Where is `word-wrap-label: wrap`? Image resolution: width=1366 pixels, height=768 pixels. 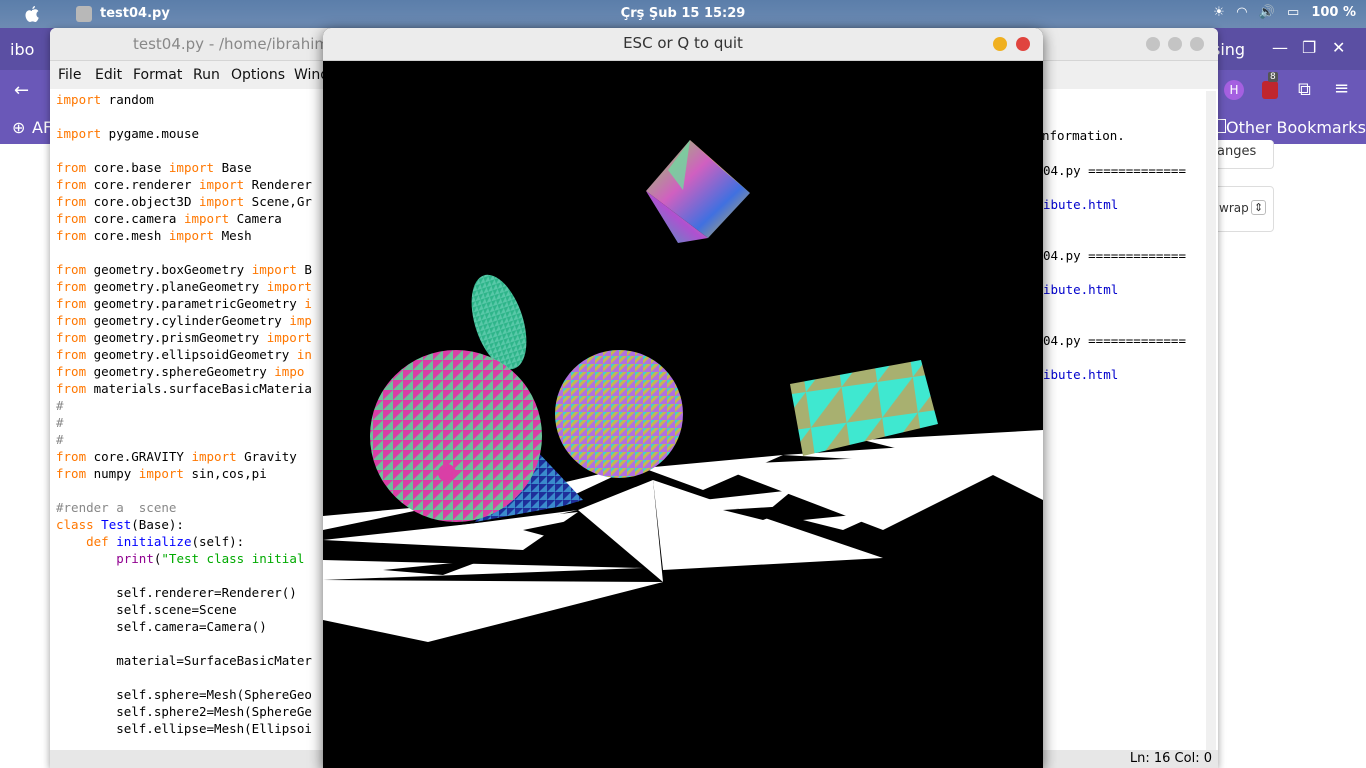
word-wrap-label: wrap is located at coordinates (1234, 208).